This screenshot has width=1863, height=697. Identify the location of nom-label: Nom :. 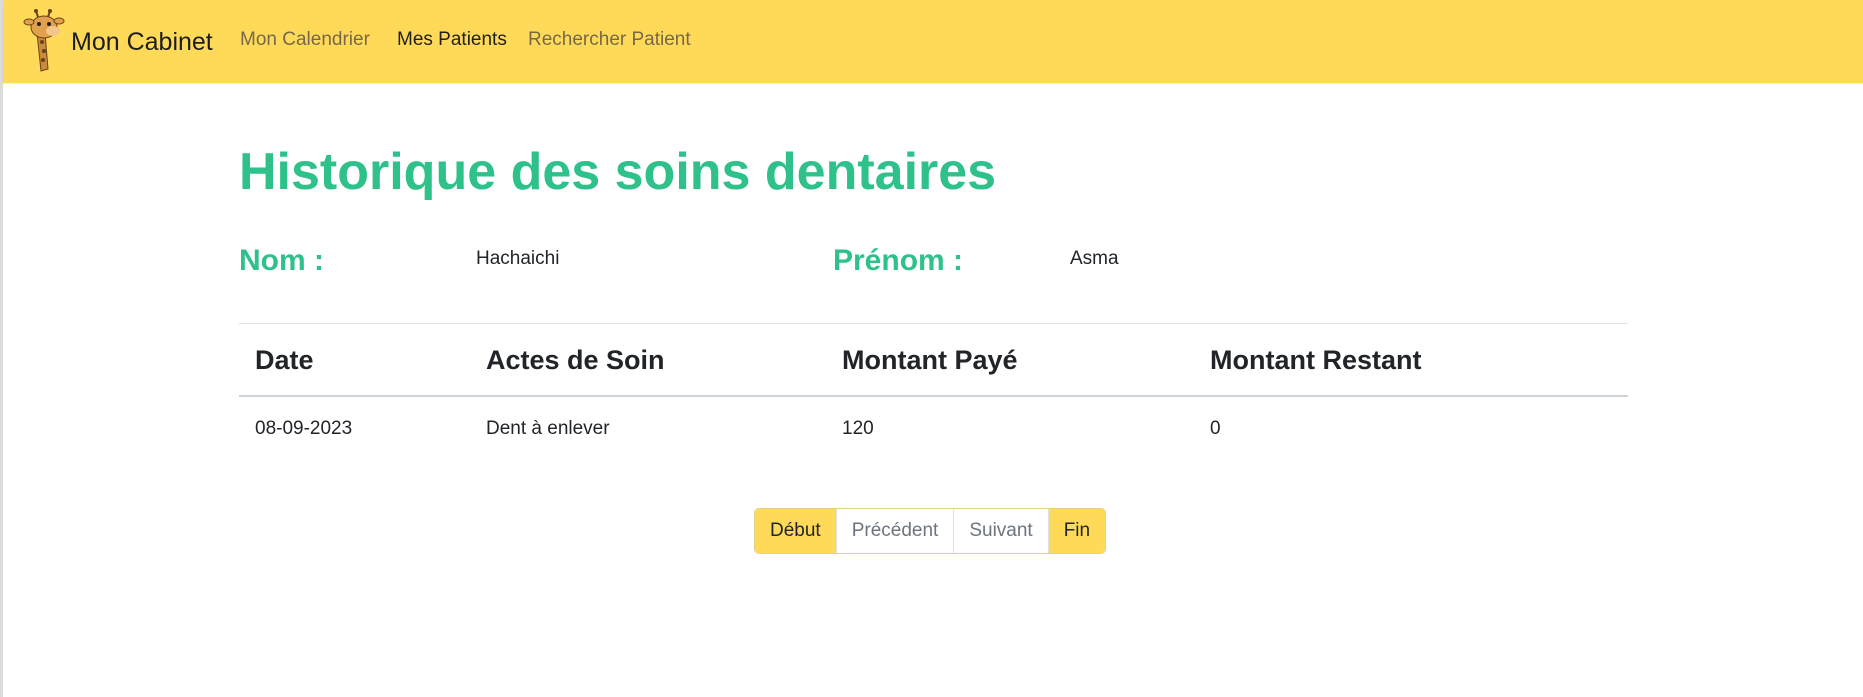
(281, 260).